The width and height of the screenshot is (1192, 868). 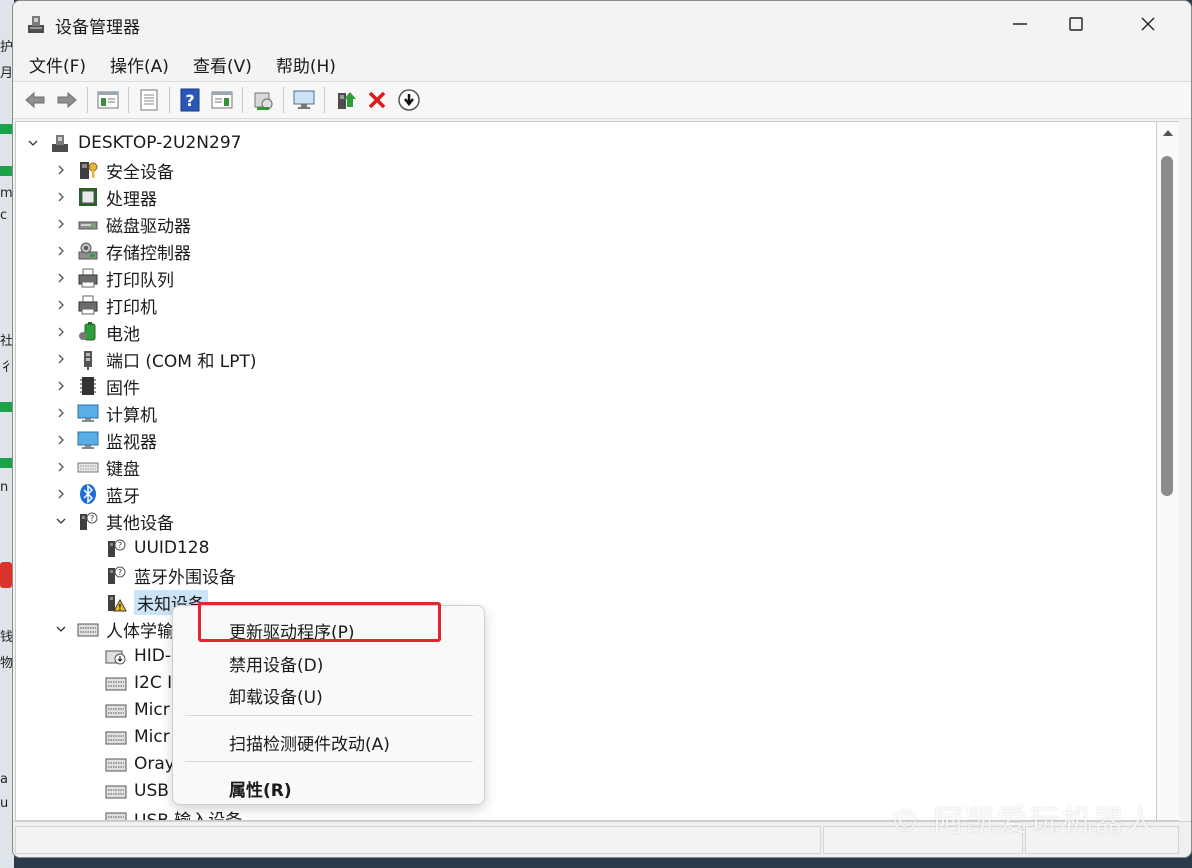 I want to click on tree-leaf-usb-1: USB, so click(x=136, y=791).